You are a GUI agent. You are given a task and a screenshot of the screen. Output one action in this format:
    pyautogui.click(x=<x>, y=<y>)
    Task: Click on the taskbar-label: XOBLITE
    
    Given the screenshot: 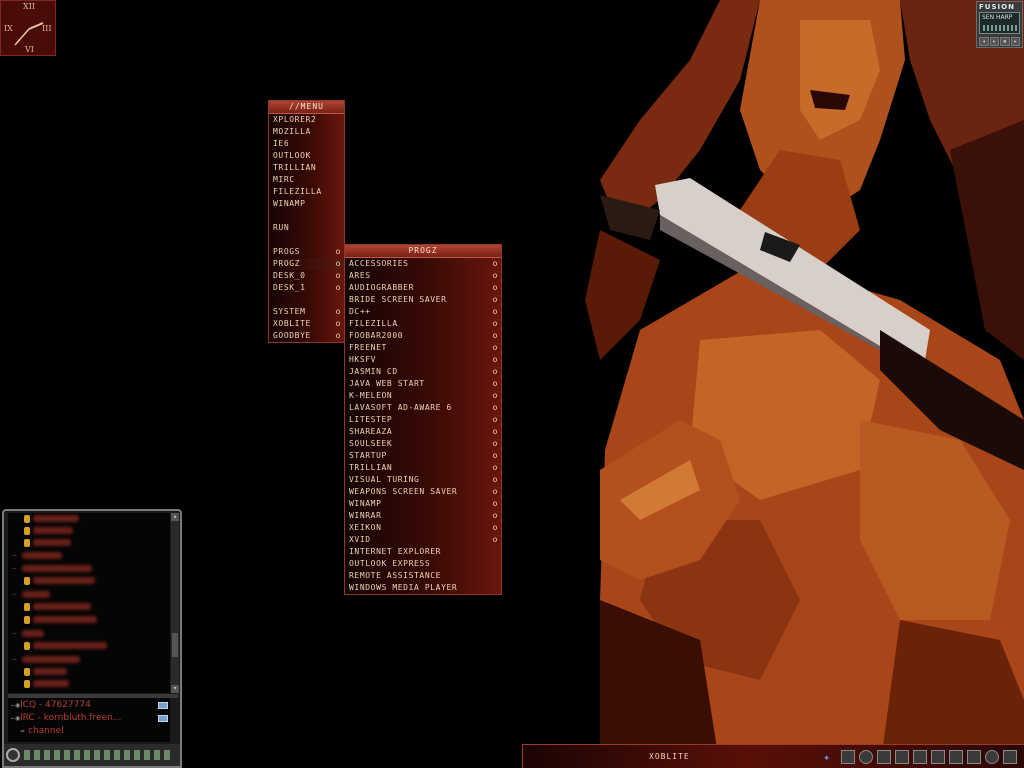 What is the action you would take?
    pyautogui.click(x=669, y=756)
    